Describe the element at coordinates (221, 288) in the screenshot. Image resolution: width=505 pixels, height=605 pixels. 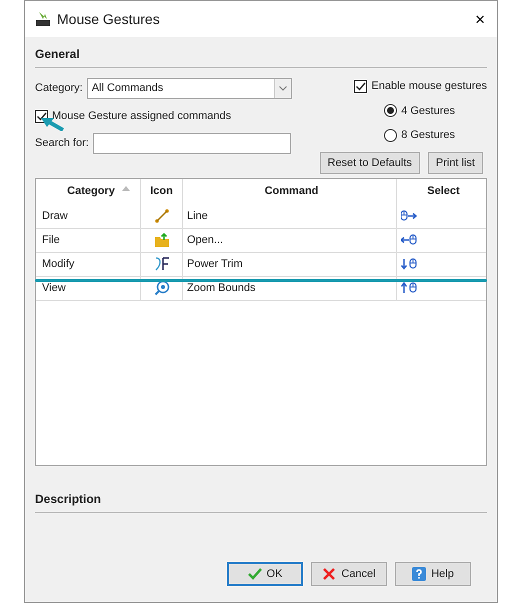
I see `table-cell-text: Zoom Bounds` at that location.